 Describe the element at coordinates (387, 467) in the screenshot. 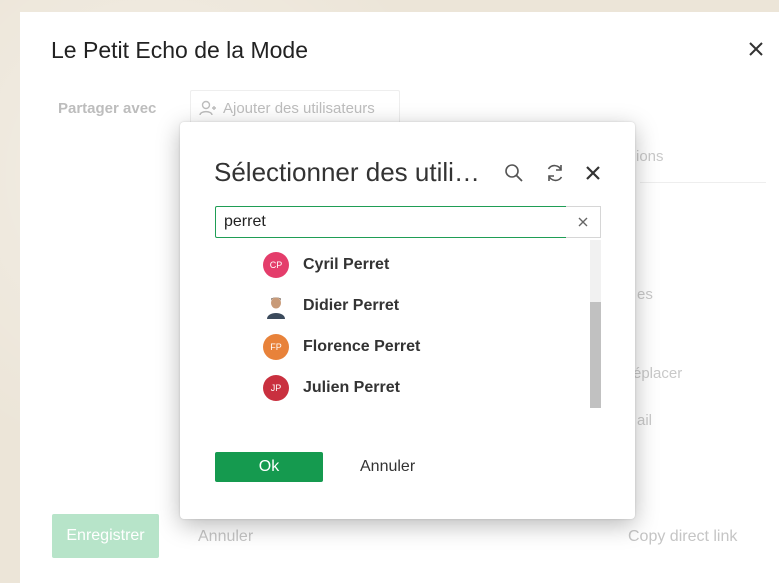

I see `cancel-button: Annuler` at that location.